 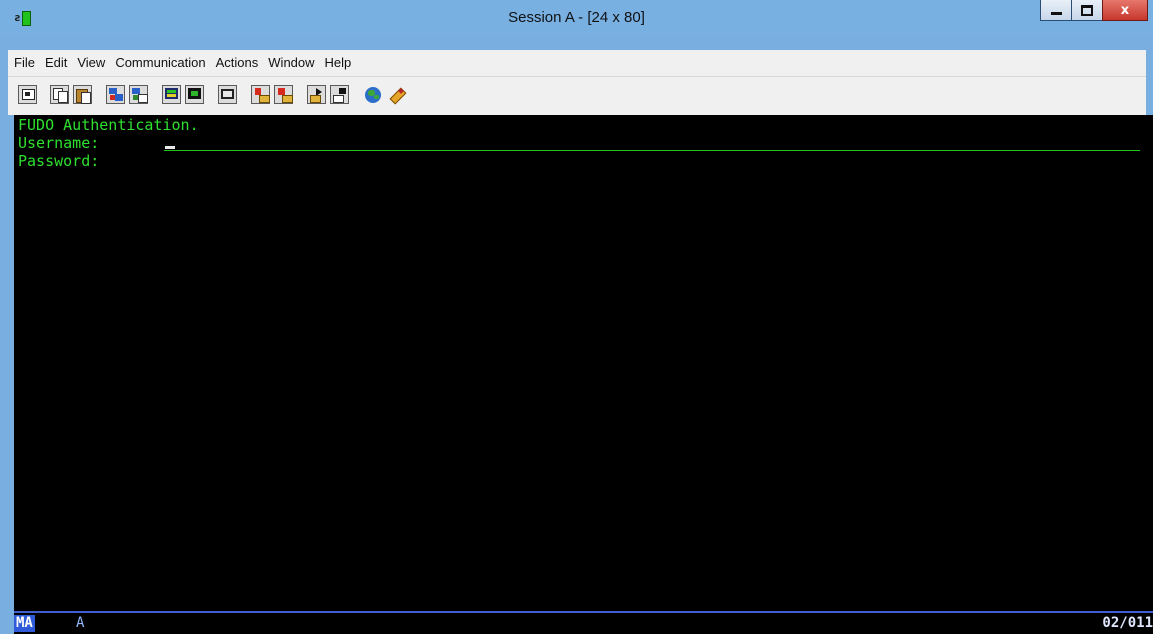 I want to click on copy-icon, so click(x=59, y=94).